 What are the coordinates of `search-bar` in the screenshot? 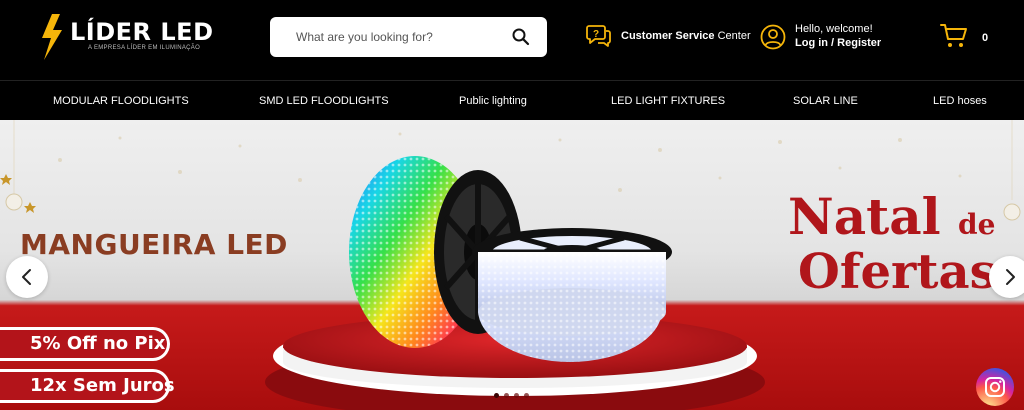 It's located at (408, 37).